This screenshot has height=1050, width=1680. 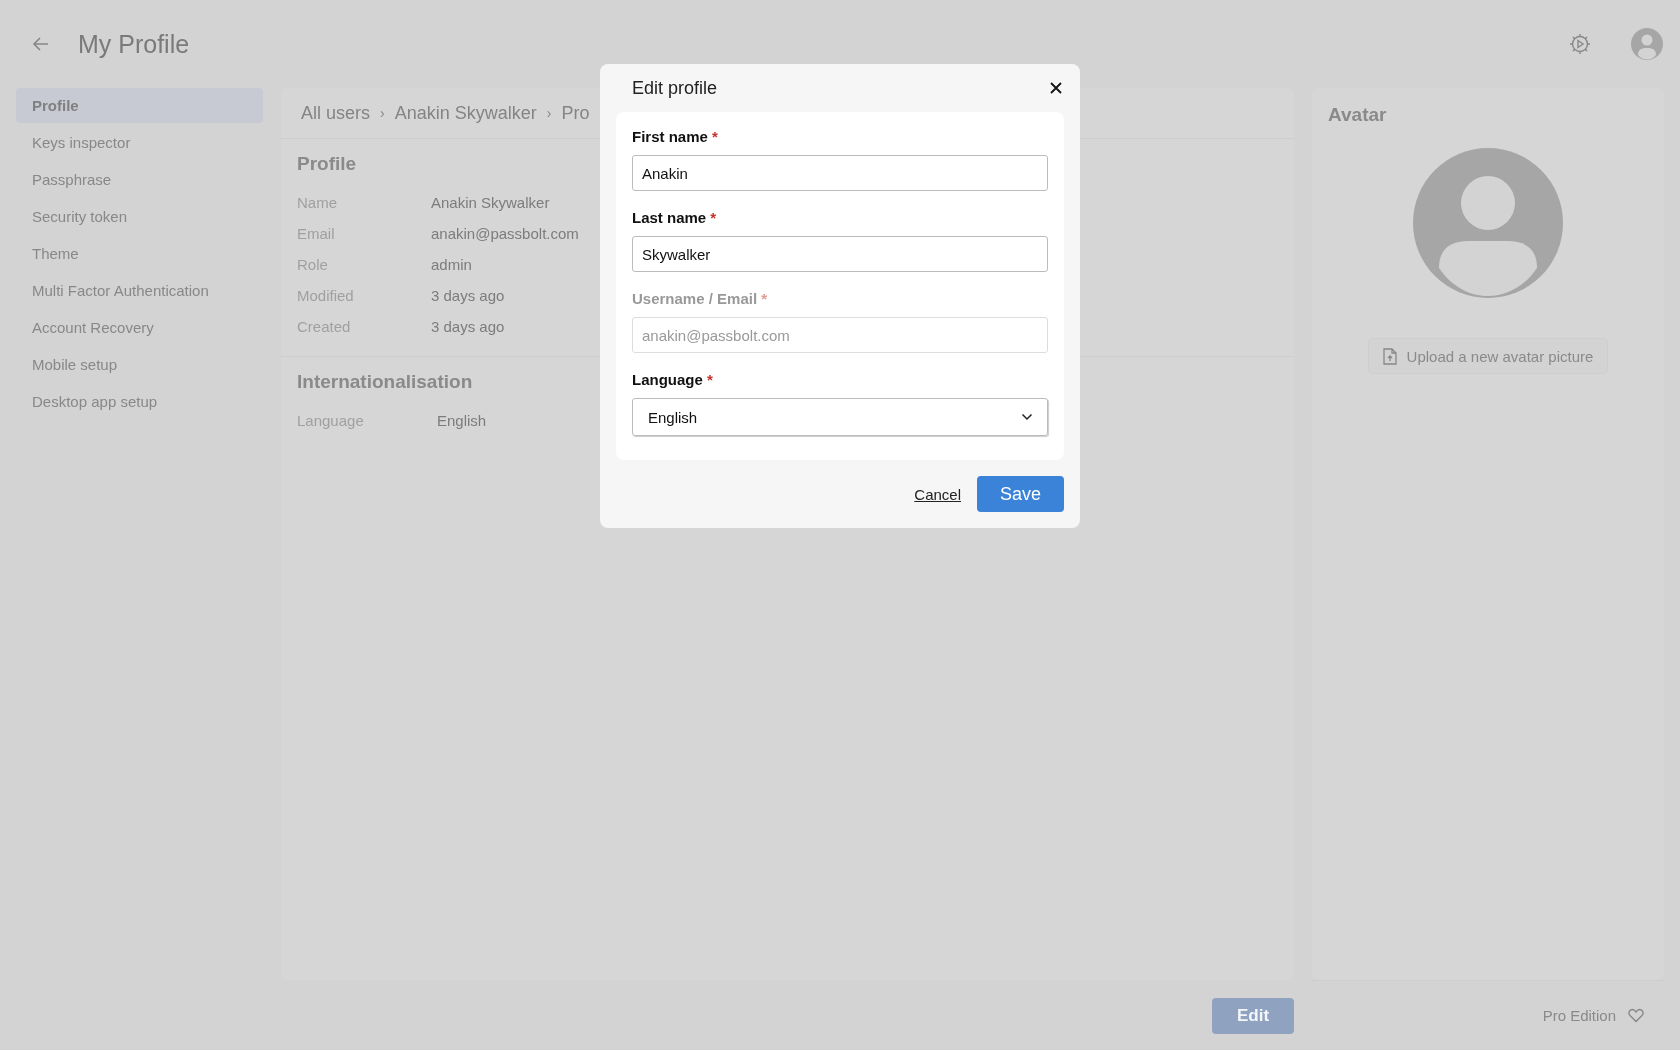 What do you see at coordinates (139, 401) in the screenshot?
I see `sidebar-item: Desktop app setup` at bounding box center [139, 401].